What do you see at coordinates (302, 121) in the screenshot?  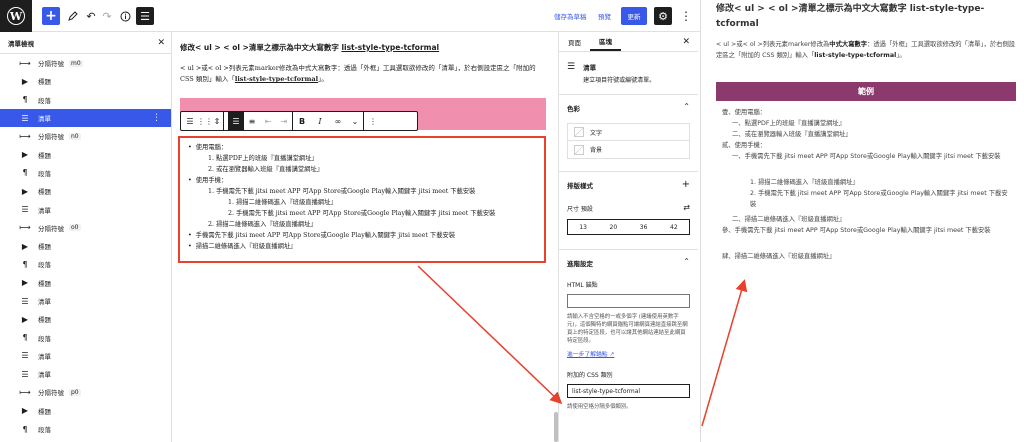 I see `bold-icon: B` at bounding box center [302, 121].